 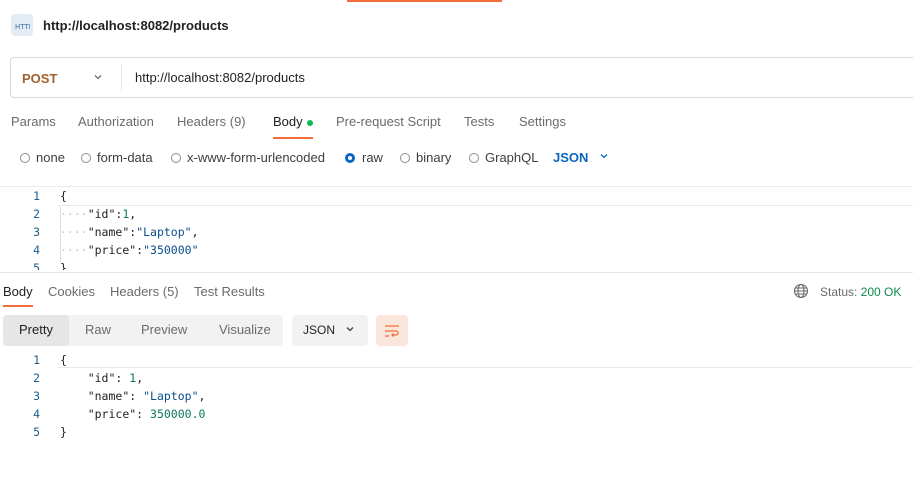 I want to click on code-line: ····"price":"350000", so click(x=129, y=250).